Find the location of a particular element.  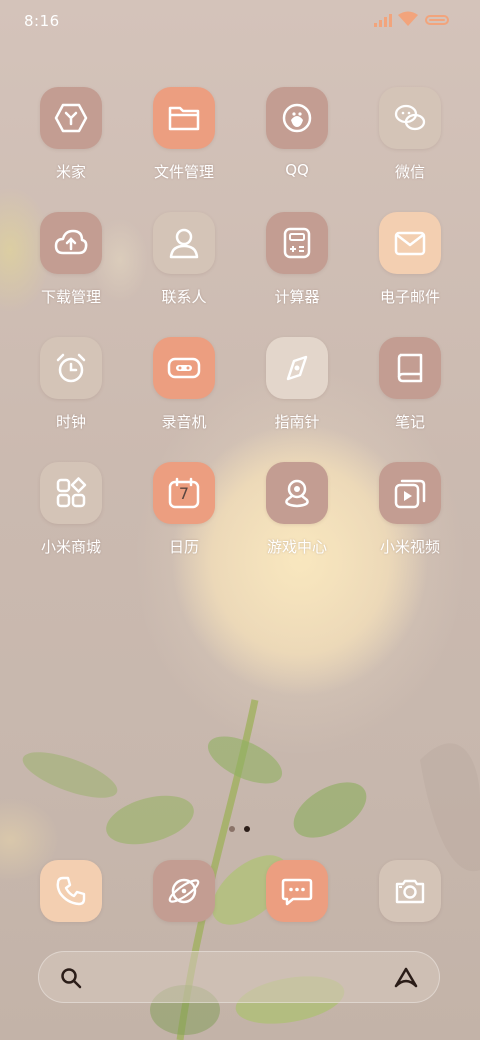

dock-messages is located at coordinates (297, 891).